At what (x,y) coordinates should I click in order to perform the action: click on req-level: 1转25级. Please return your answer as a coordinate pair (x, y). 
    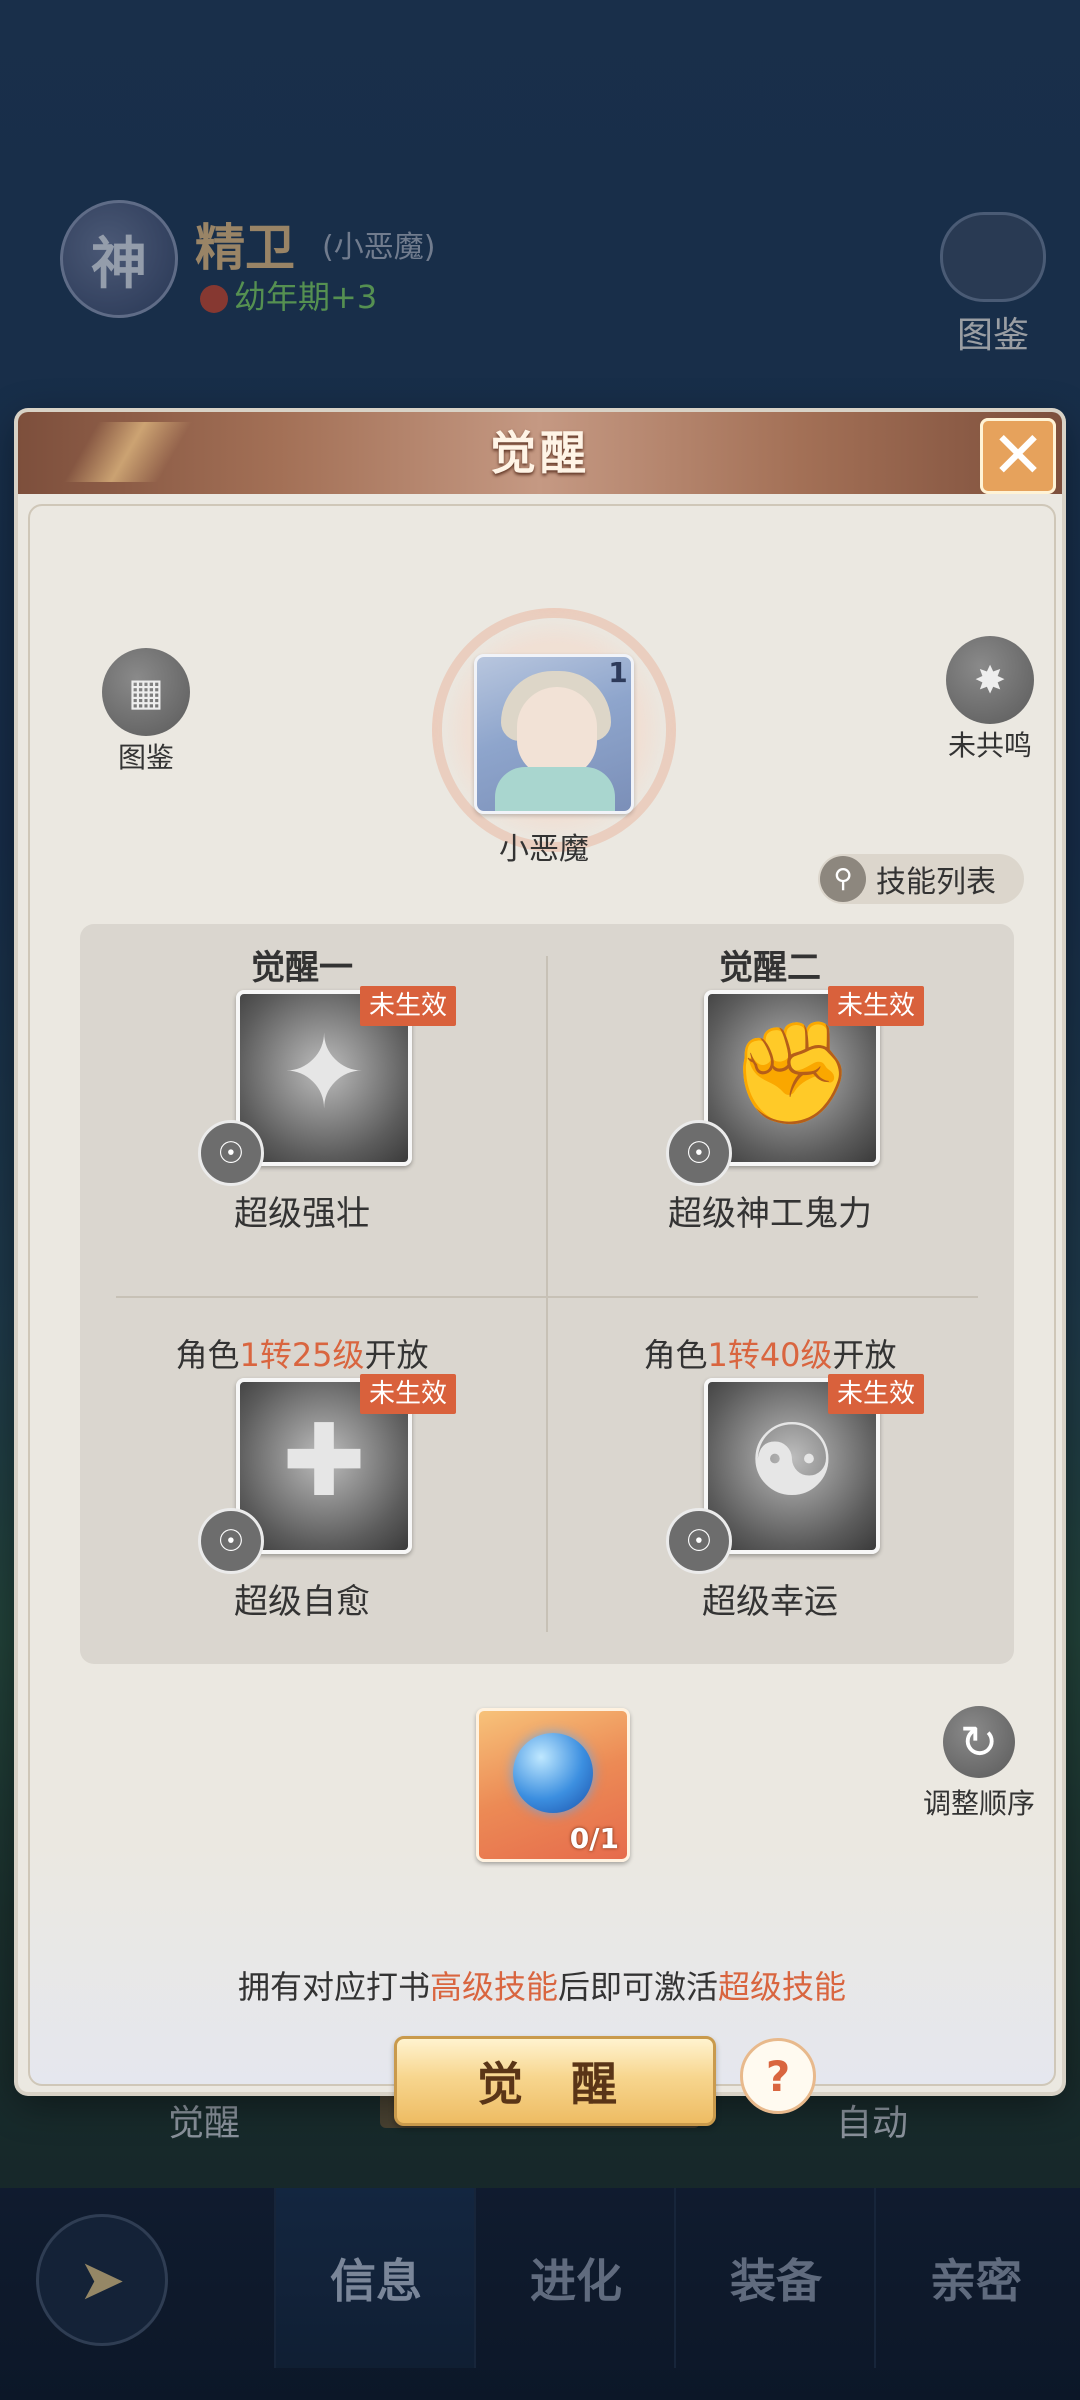
    Looking at the image, I should click on (302, 1355).